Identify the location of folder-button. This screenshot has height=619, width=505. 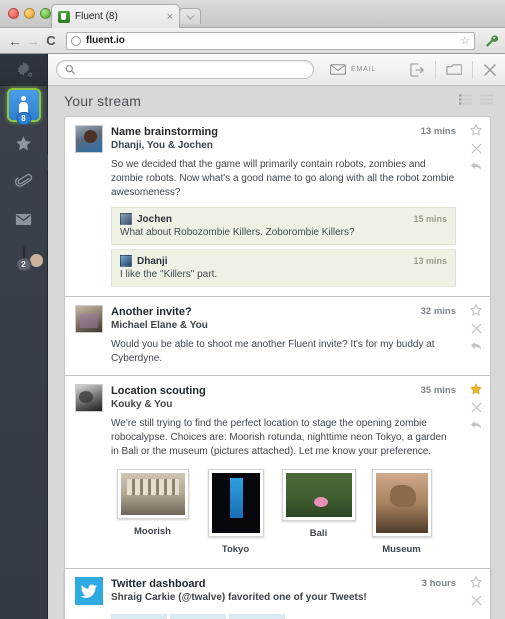
(454, 69).